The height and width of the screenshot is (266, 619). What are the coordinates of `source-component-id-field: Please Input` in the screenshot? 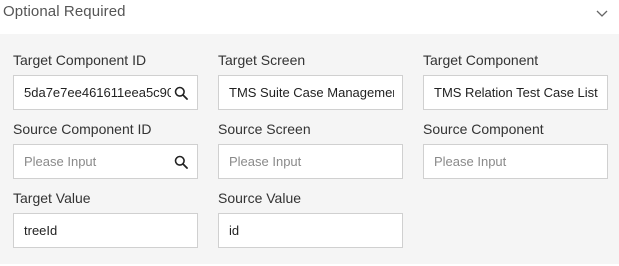 It's located at (105, 161).